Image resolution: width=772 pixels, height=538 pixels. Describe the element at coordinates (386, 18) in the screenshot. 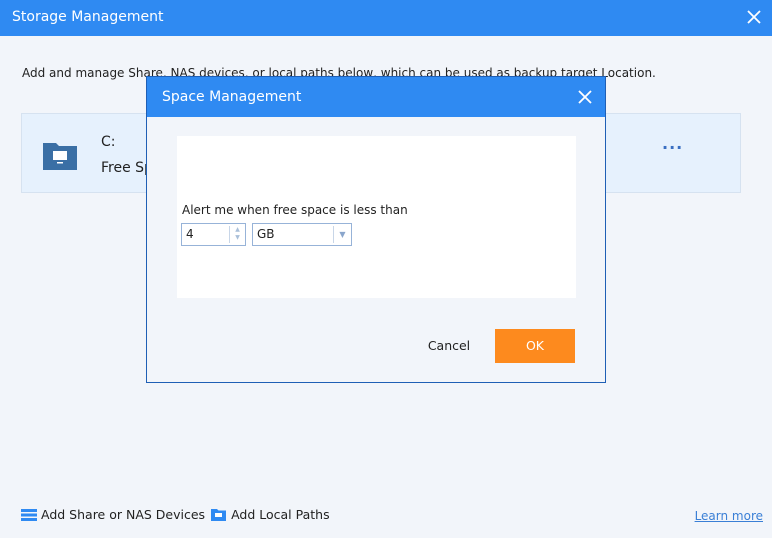

I see `window-titlebar: Storage Management` at that location.